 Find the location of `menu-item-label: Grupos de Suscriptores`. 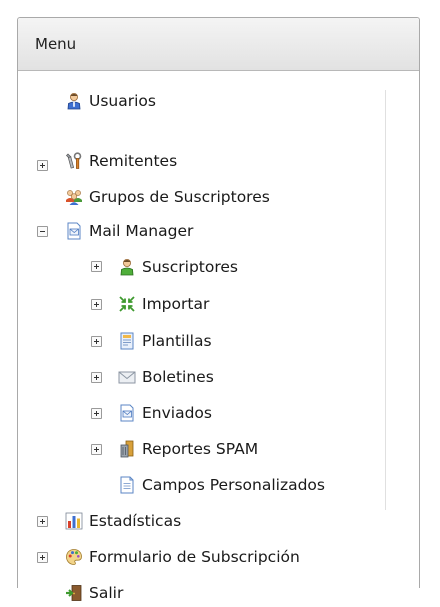

menu-item-label: Grupos de Suscriptores is located at coordinates (179, 197).